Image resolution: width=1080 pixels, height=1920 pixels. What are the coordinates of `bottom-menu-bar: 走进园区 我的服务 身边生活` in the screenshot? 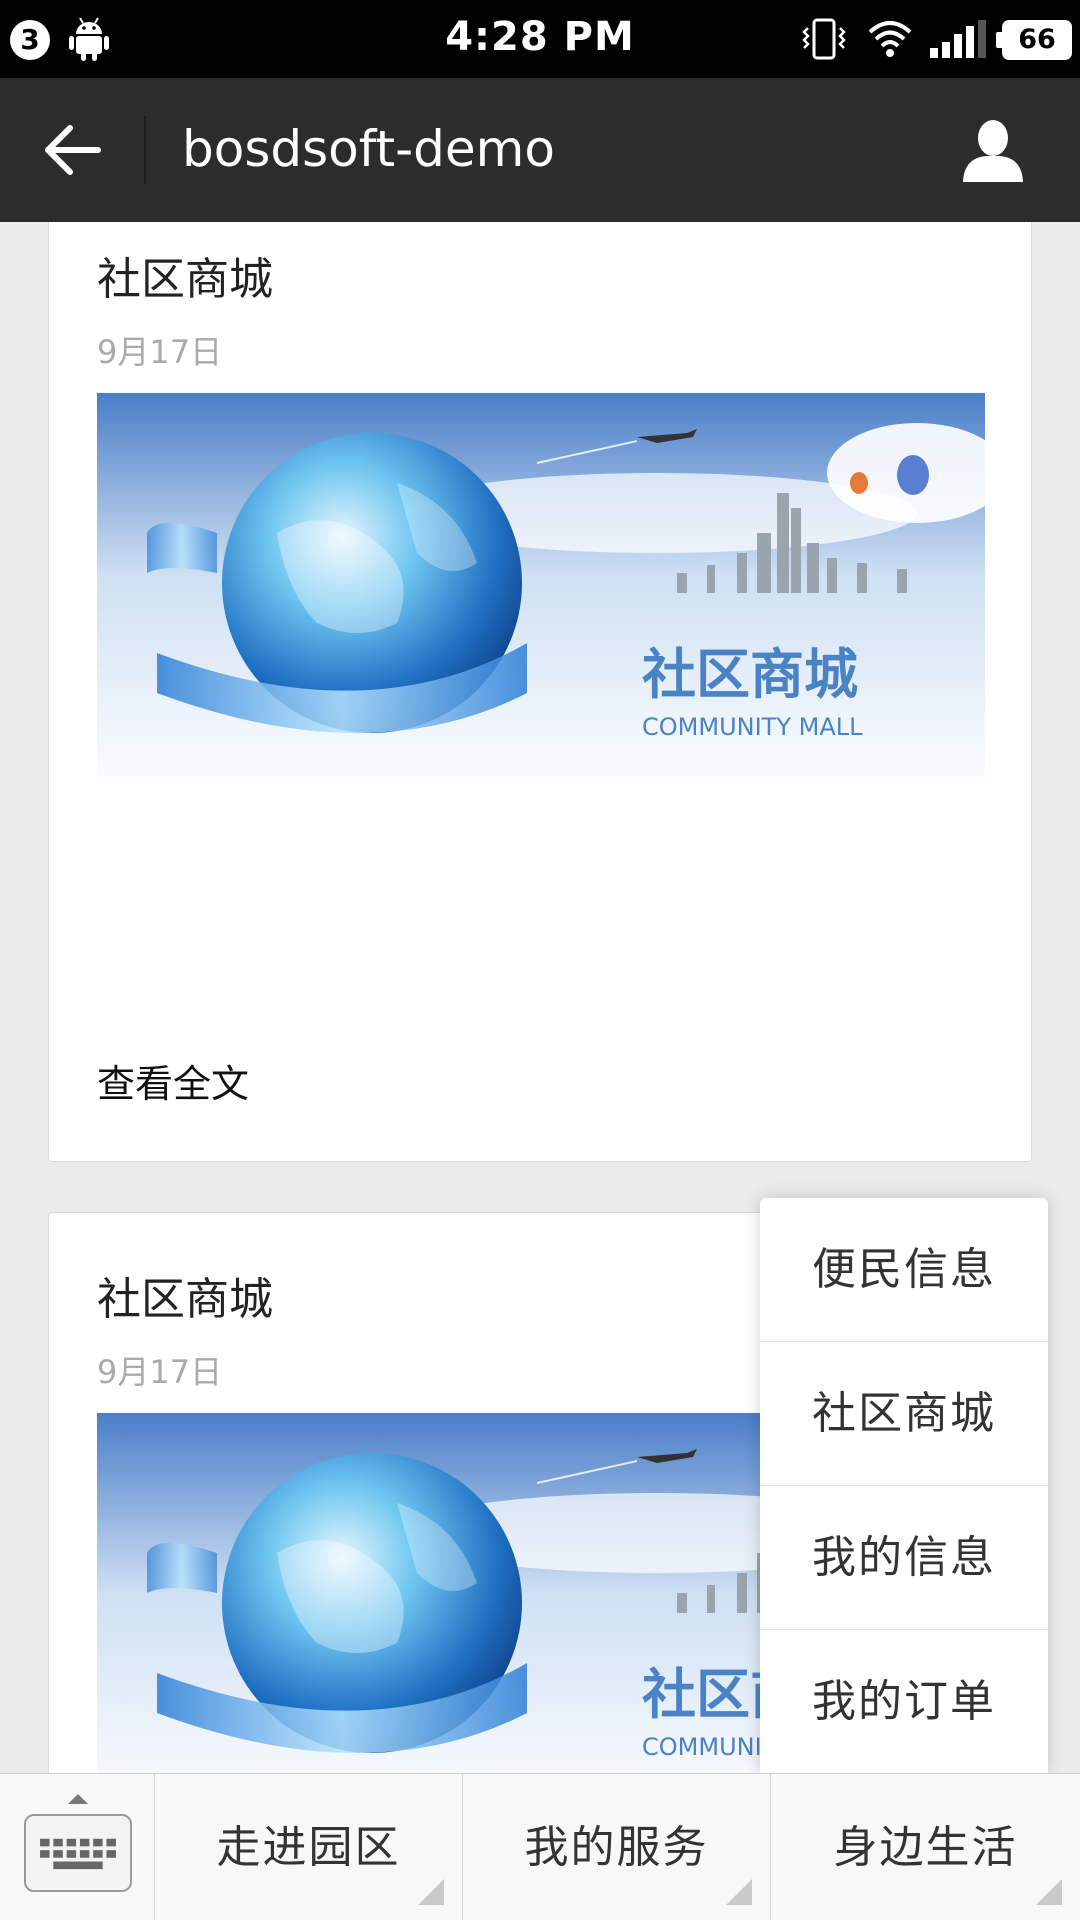 It's located at (540, 1846).